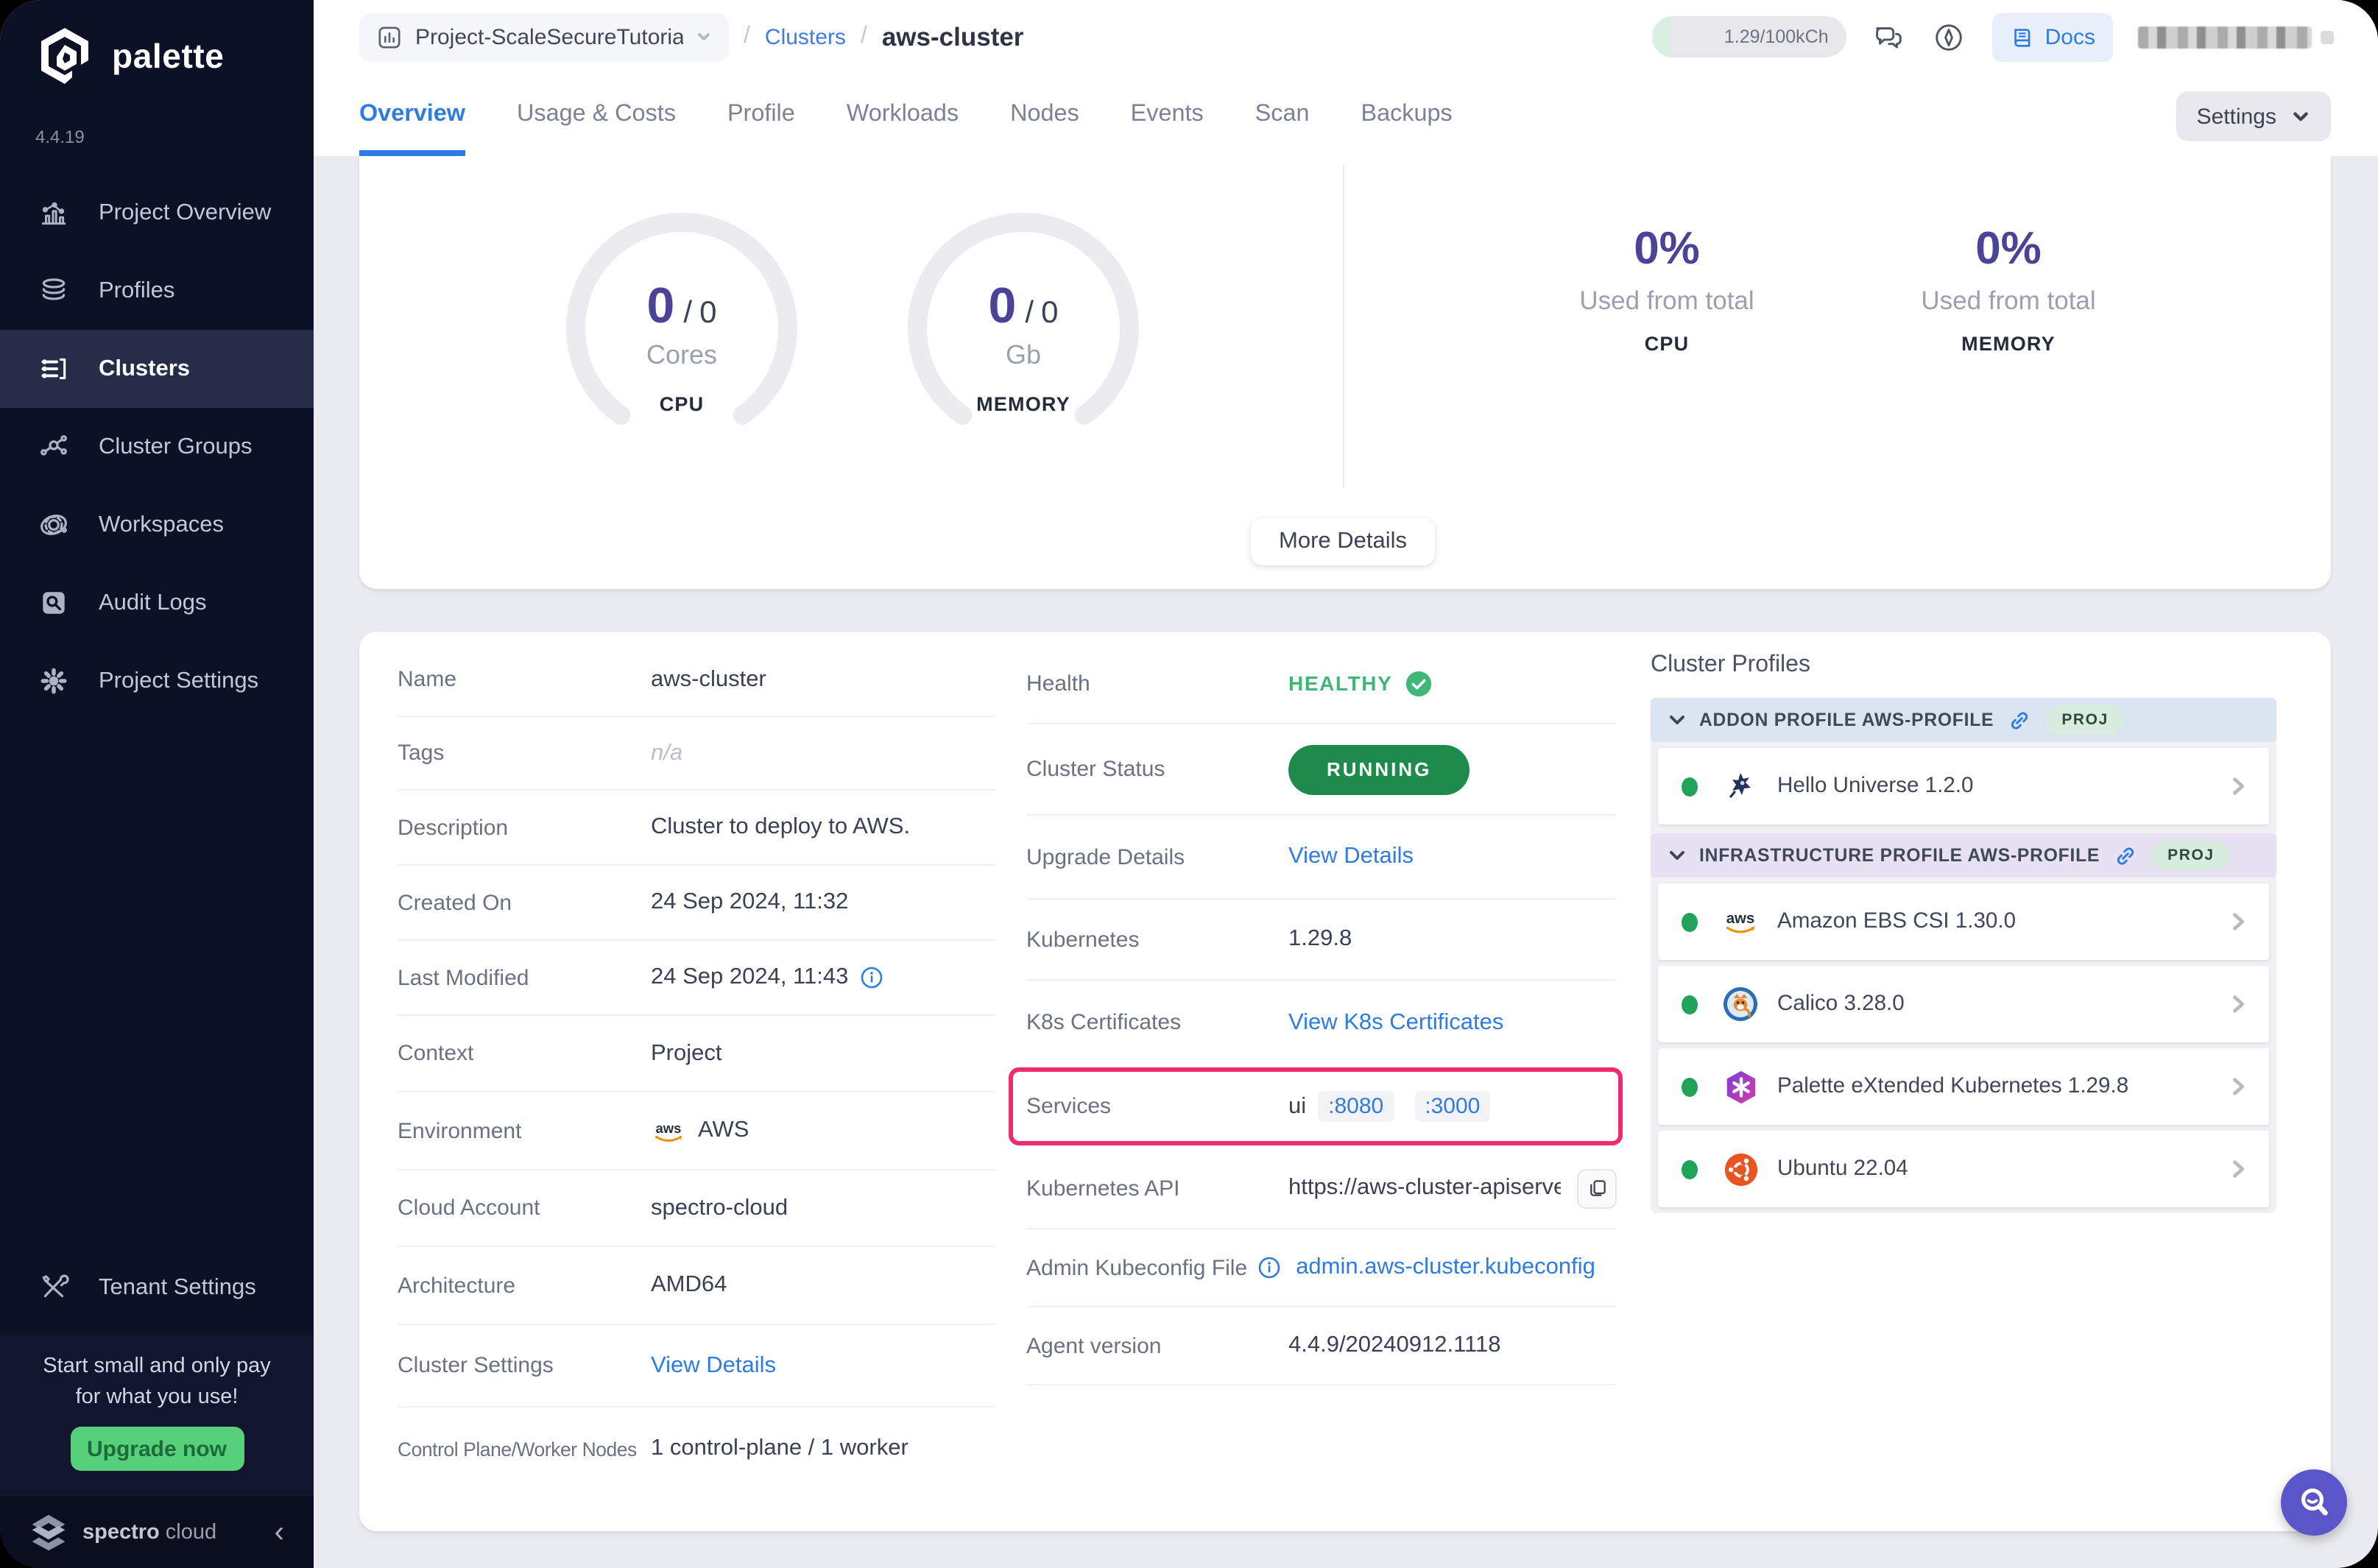  I want to click on profile-layer-amazon-ebs-csi: aws Amazon EBS CSI 1.30.0, so click(1963, 922).